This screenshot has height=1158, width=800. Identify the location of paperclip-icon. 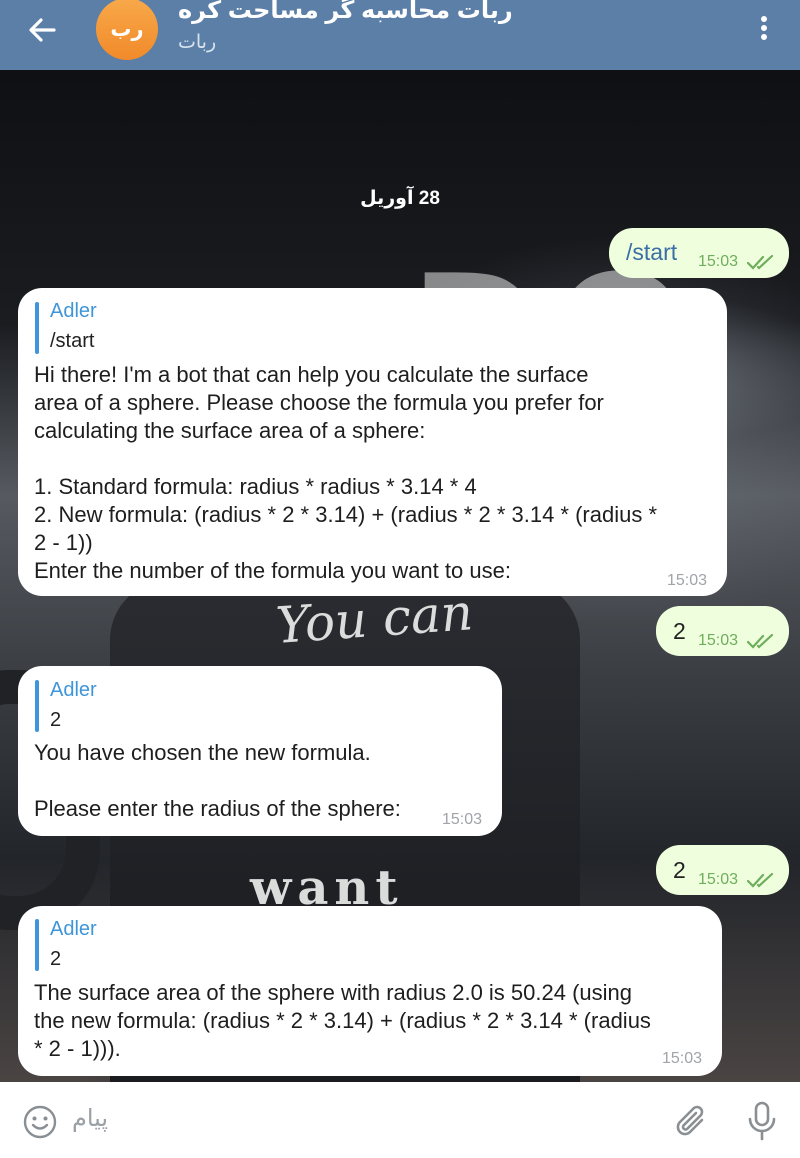
(692, 1122).